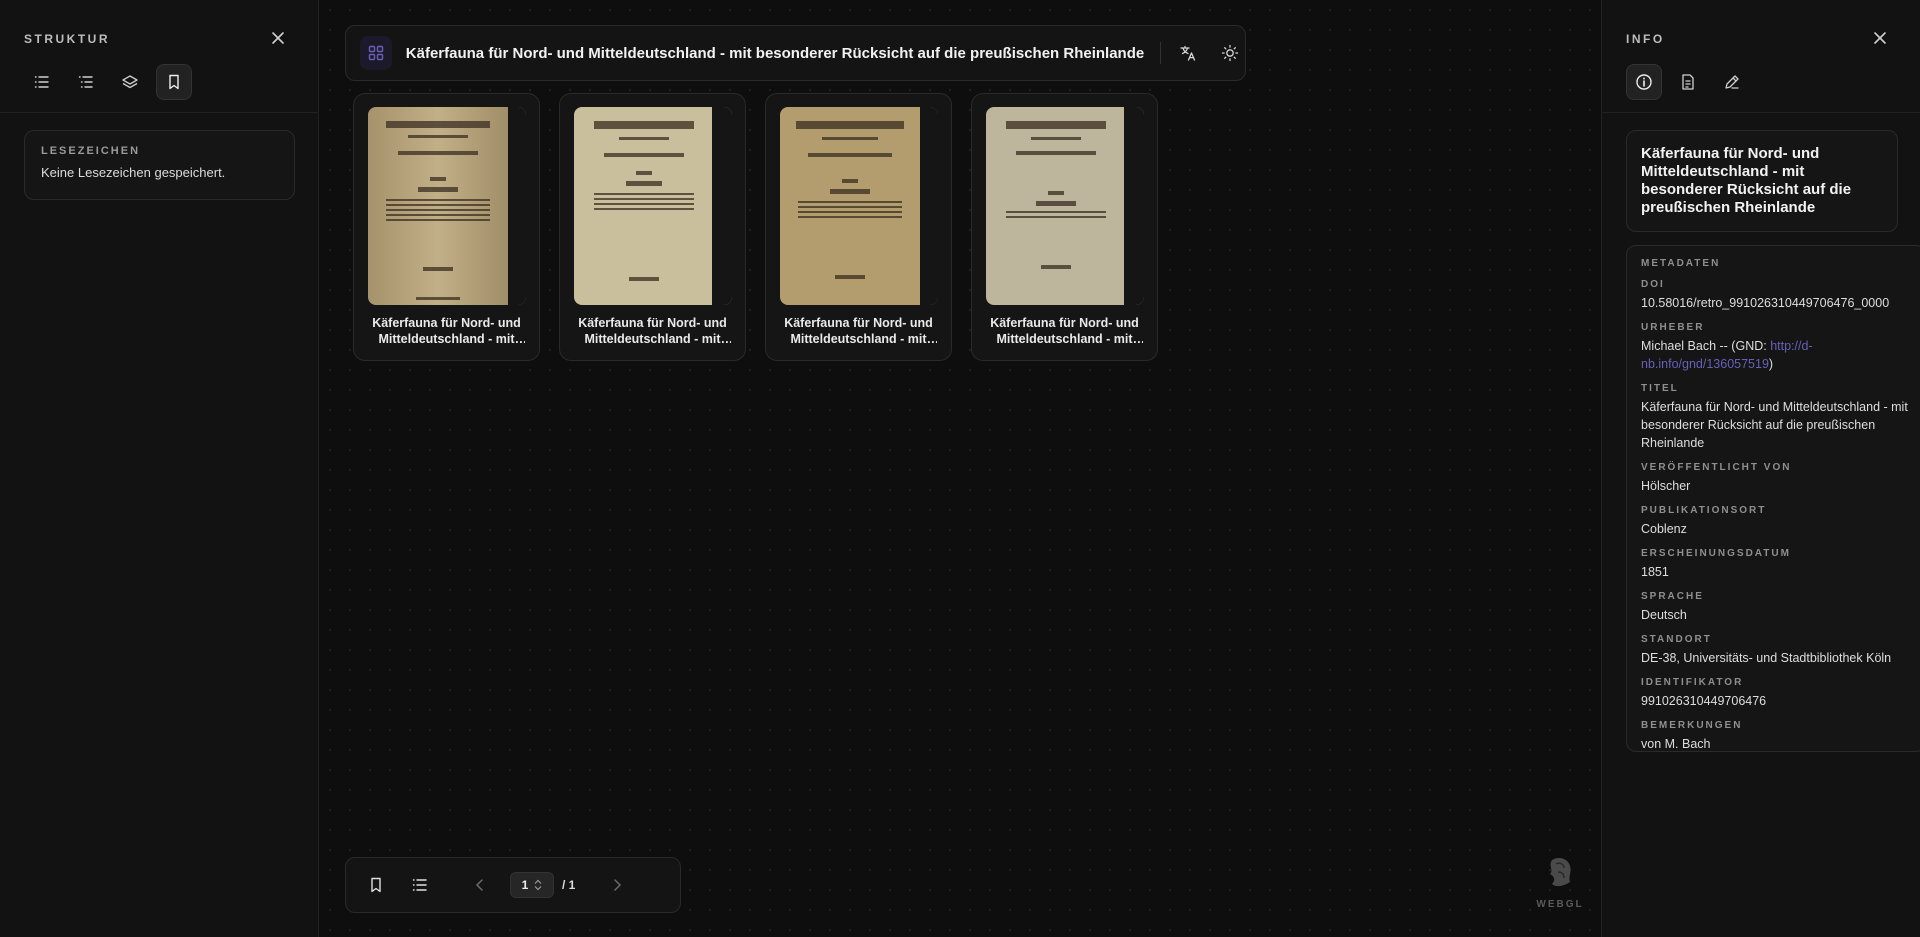 This screenshot has height=937, width=1920. What do you see at coordinates (1666, 486) in the screenshot?
I see `verlag-value: Hölscher` at bounding box center [1666, 486].